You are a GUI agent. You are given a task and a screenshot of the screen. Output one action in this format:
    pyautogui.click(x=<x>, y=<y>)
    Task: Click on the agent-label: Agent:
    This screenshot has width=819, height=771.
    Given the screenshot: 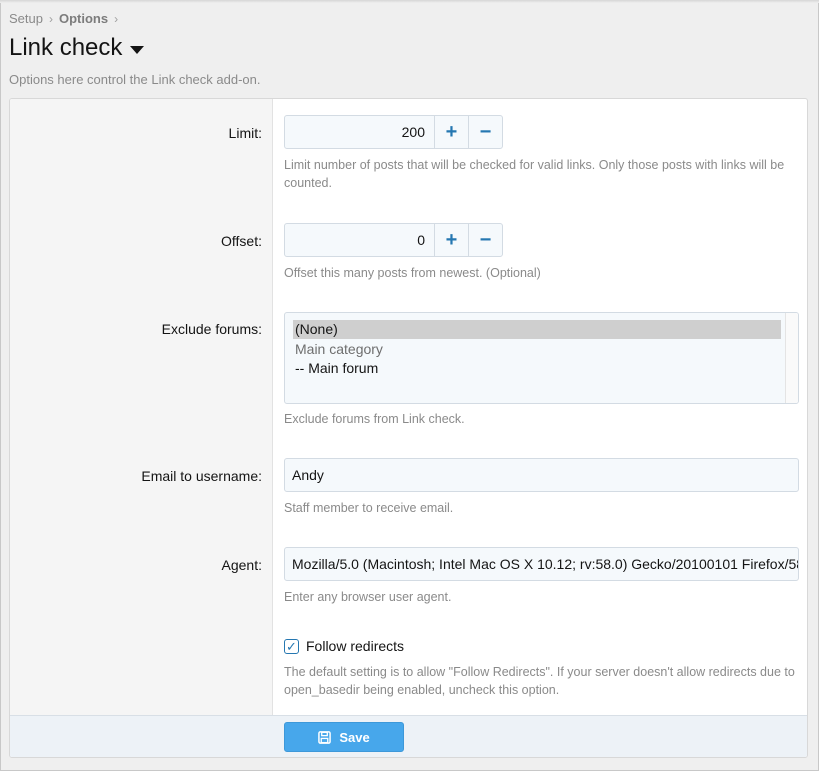 What is the action you would take?
    pyautogui.click(x=241, y=565)
    